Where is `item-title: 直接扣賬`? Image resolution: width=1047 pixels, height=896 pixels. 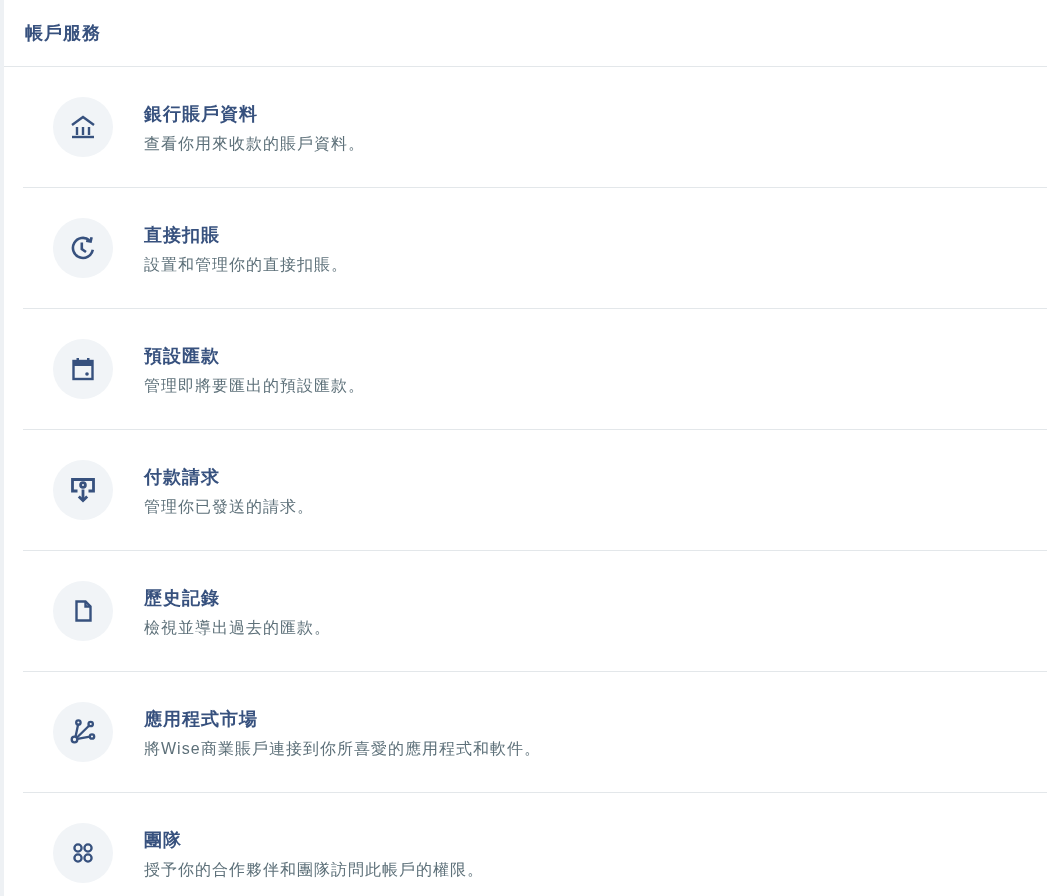 item-title: 直接扣賬 is located at coordinates (182, 234).